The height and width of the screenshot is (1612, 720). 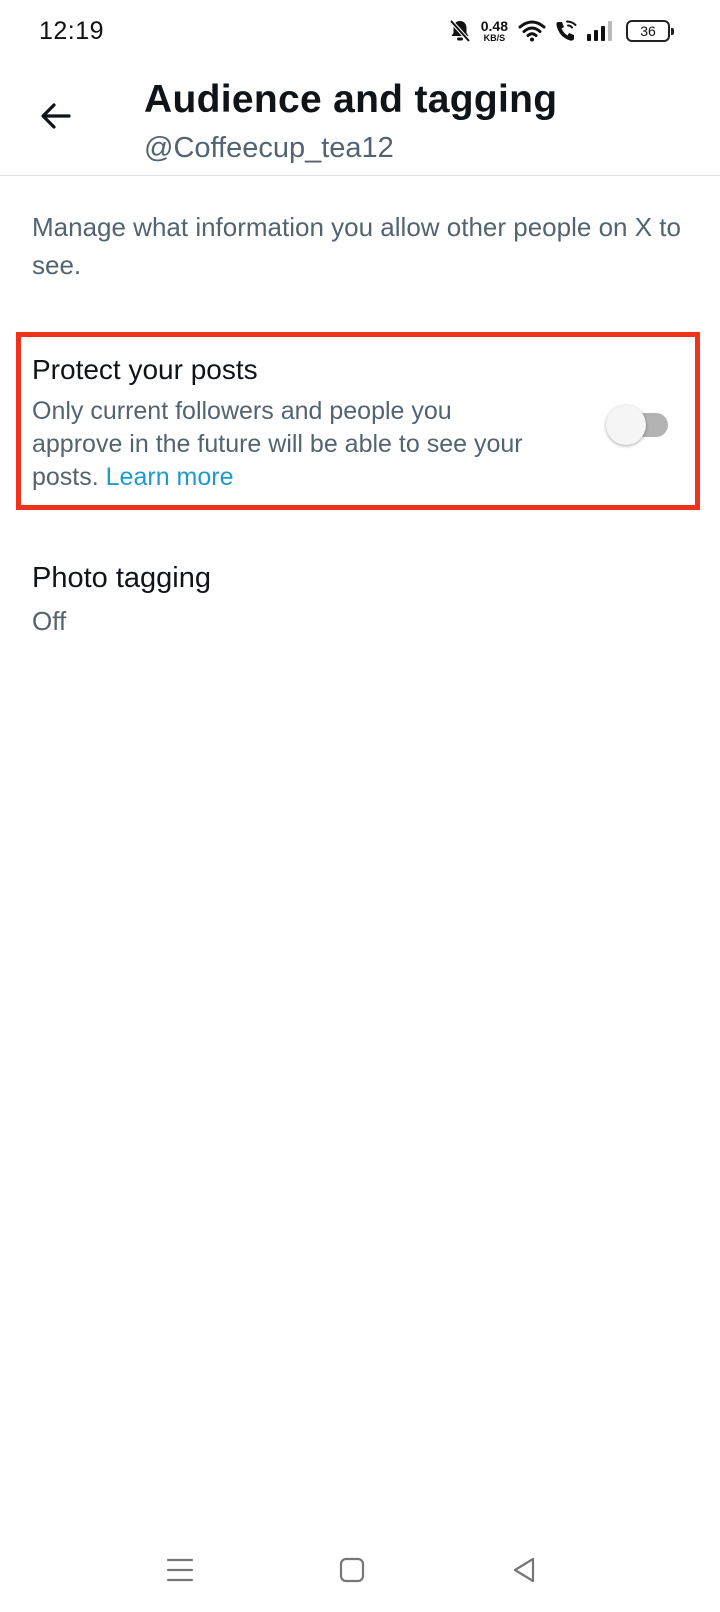 I want to click on network-speed-unit: KB/S, so click(x=494, y=38).